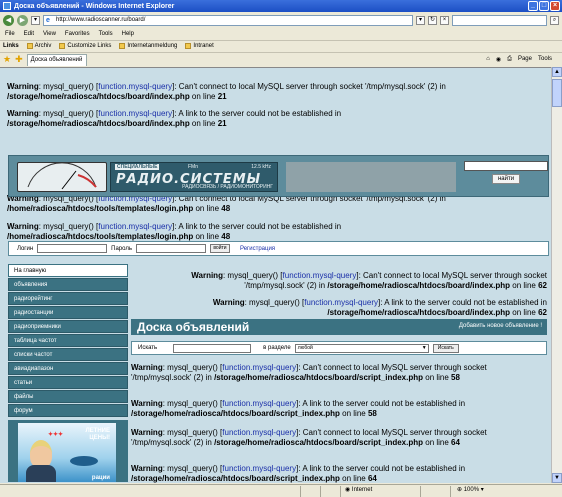 The width and height of the screenshot is (562, 497). What do you see at coordinates (147, 403) in the screenshot?
I see `warning-label: Warning` at bounding box center [147, 403].